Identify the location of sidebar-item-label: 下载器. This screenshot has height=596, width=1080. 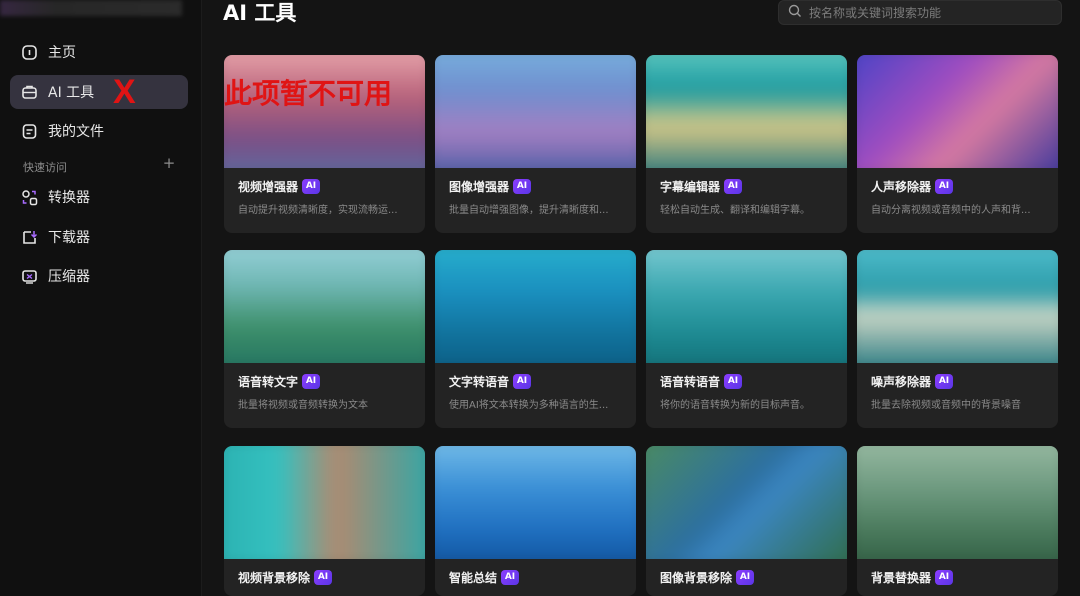
(69, 238).